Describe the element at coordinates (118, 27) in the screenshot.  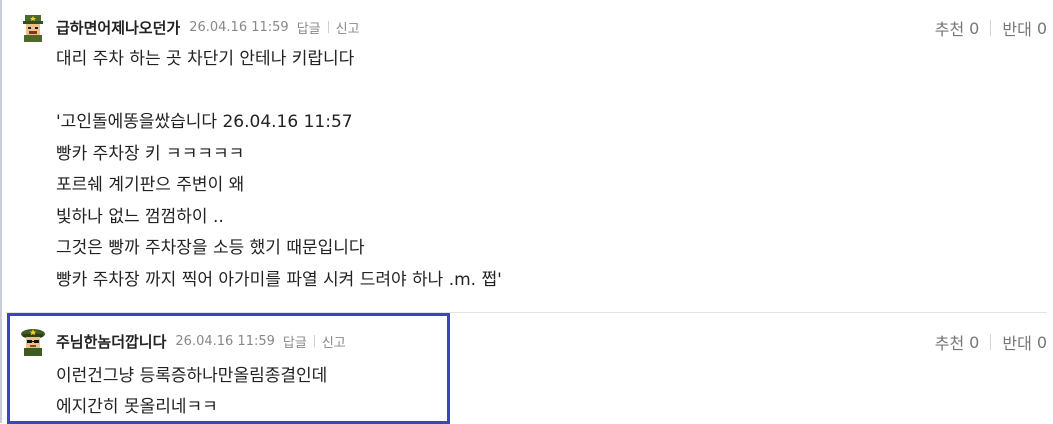
I see `comment-author: 급하면어제나오던가` at that location.